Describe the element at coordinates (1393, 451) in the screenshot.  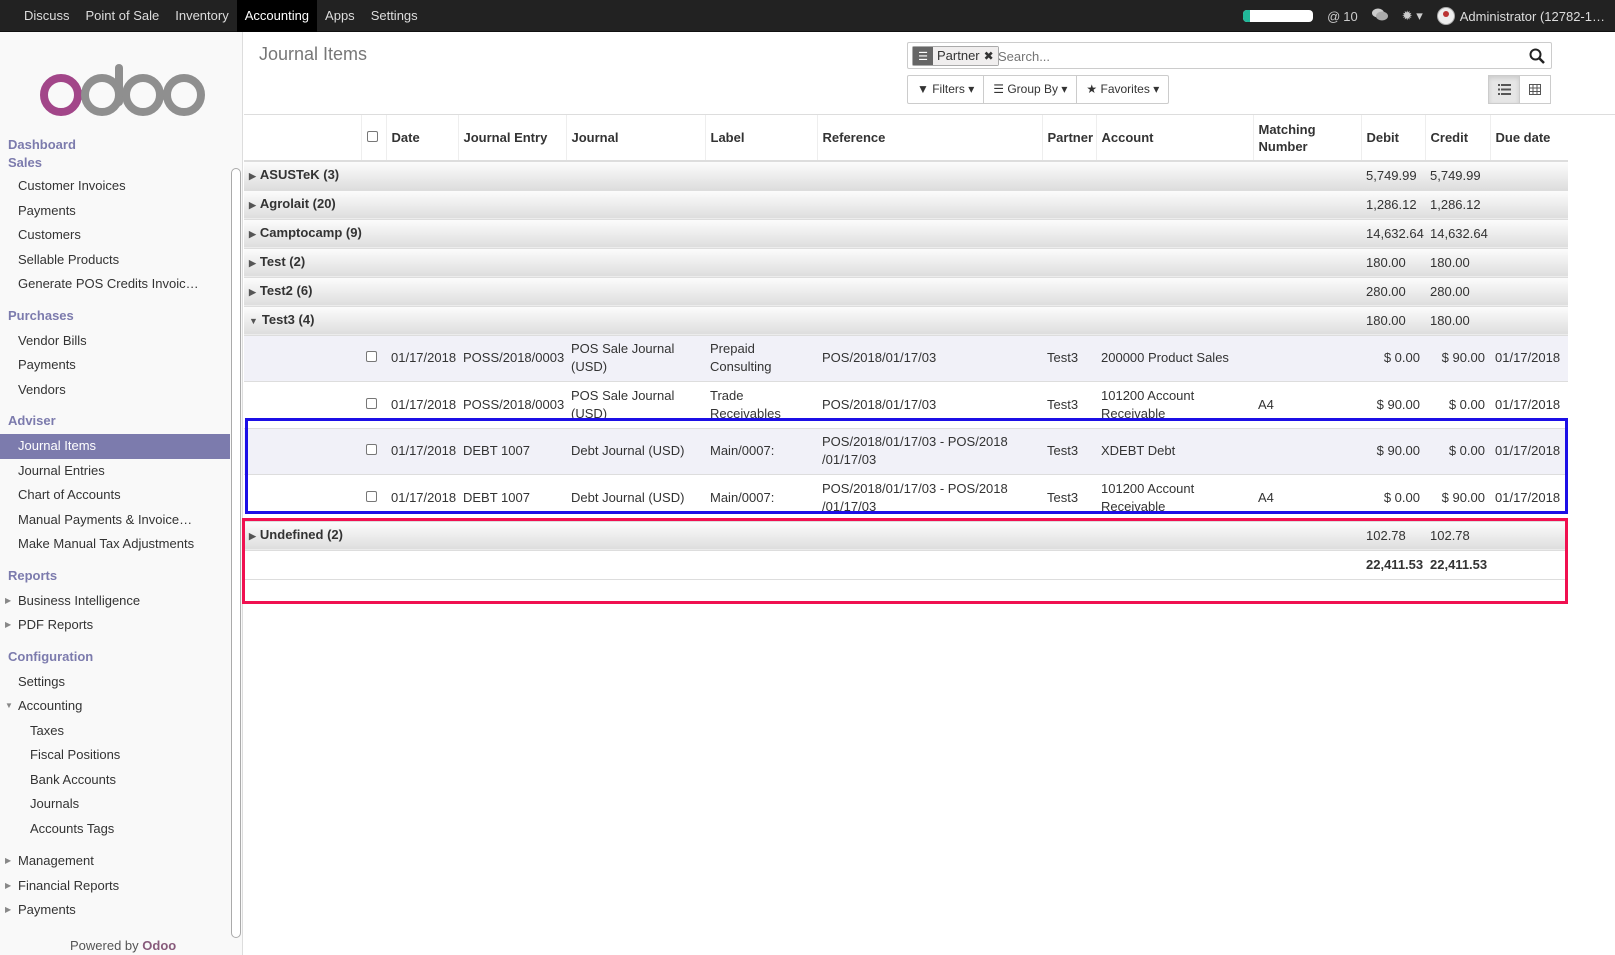
I see `cell-debit: $ 90.00` at that location.